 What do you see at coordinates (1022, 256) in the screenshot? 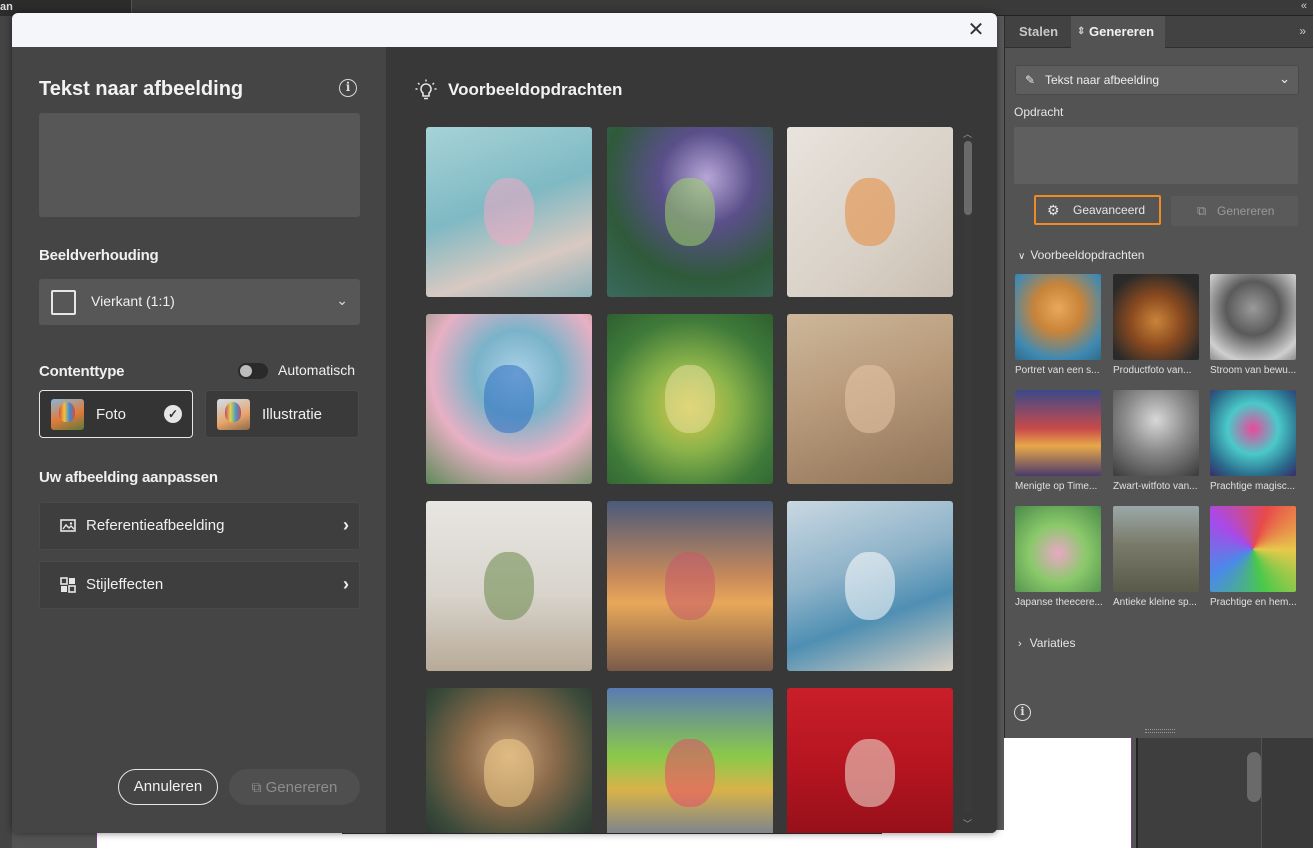
I see `chevron-down-icon: ∨` at bounding box center [1022, 256].